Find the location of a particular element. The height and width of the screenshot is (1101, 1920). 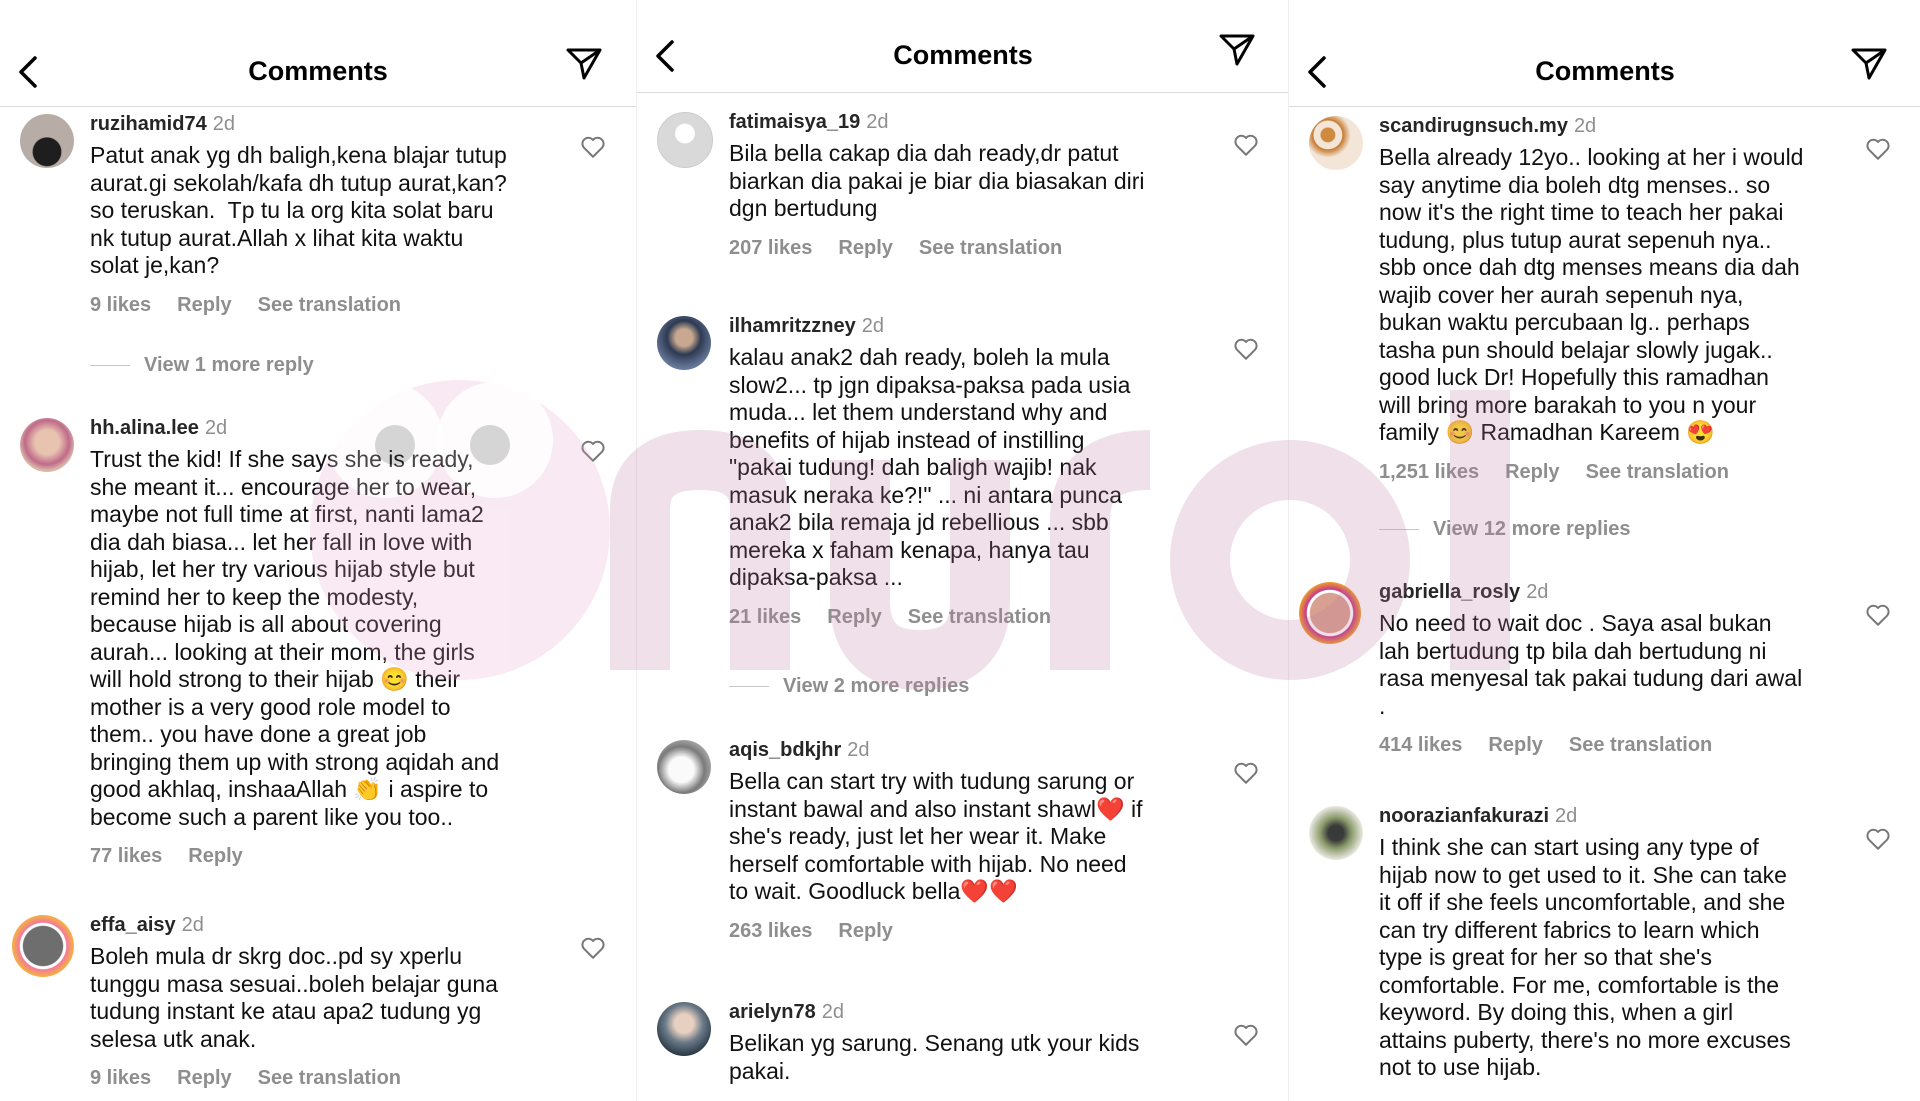

likes-count: 414 likes is located at coordinates (1420, 745).